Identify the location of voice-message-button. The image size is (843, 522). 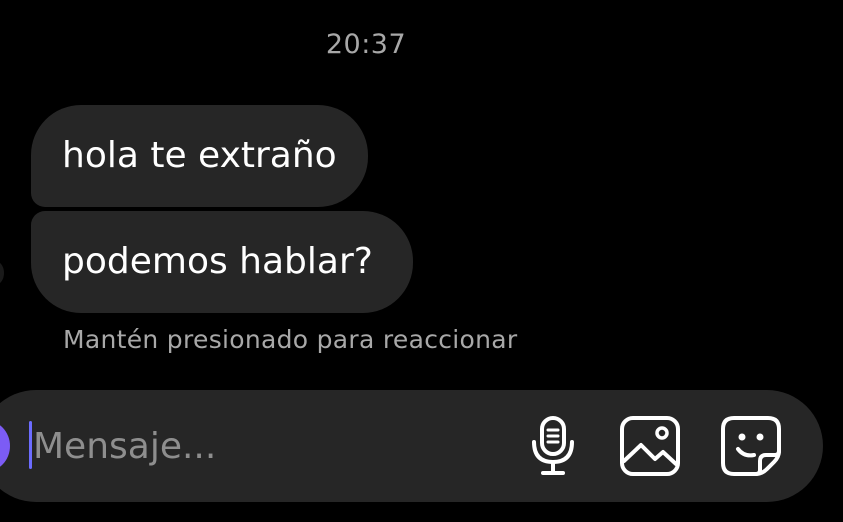
(553, 446).